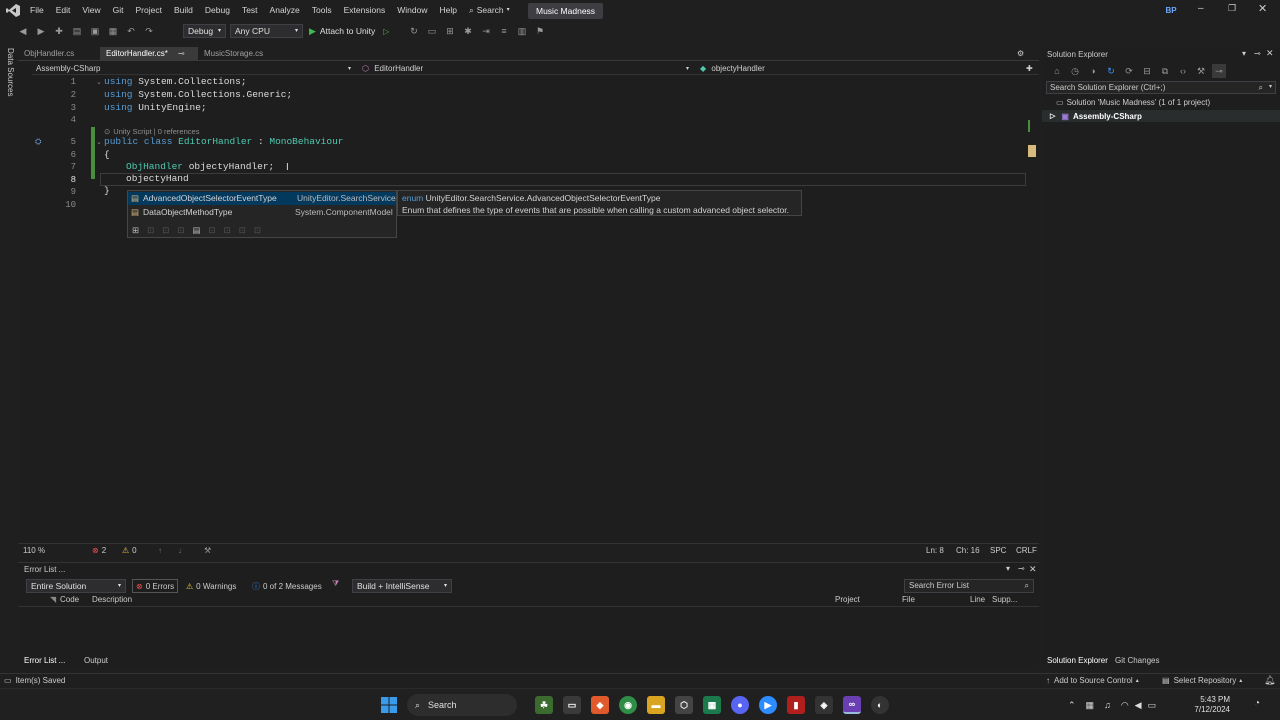 The height and width of the screenshot is (720, 1280). I want to click on switch-views-icon: ◷, so click(1075, 71).